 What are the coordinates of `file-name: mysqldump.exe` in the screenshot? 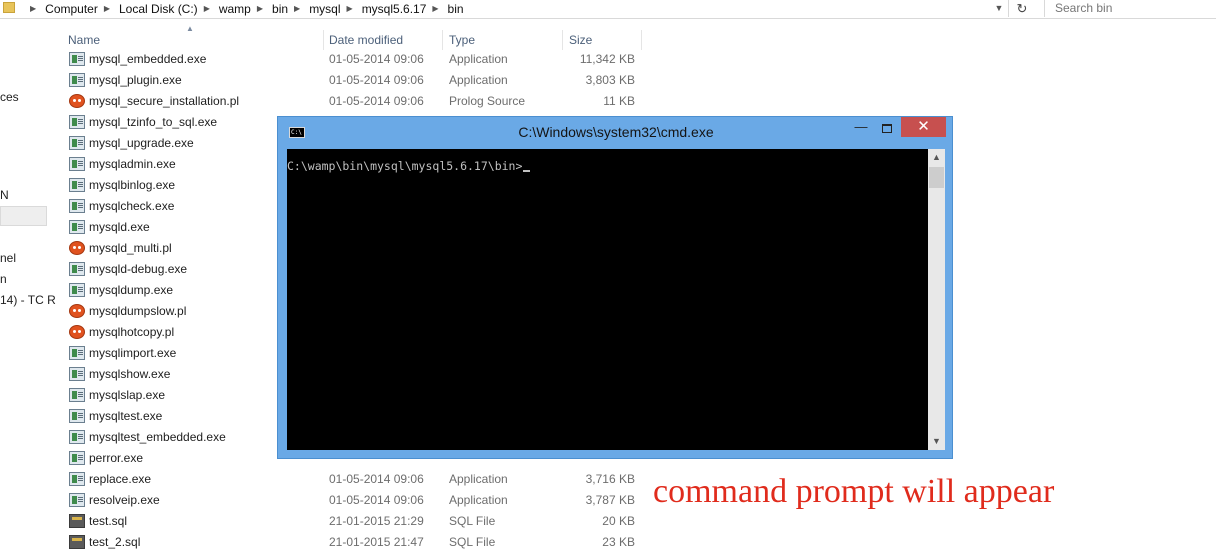 It's located at (131, 290).